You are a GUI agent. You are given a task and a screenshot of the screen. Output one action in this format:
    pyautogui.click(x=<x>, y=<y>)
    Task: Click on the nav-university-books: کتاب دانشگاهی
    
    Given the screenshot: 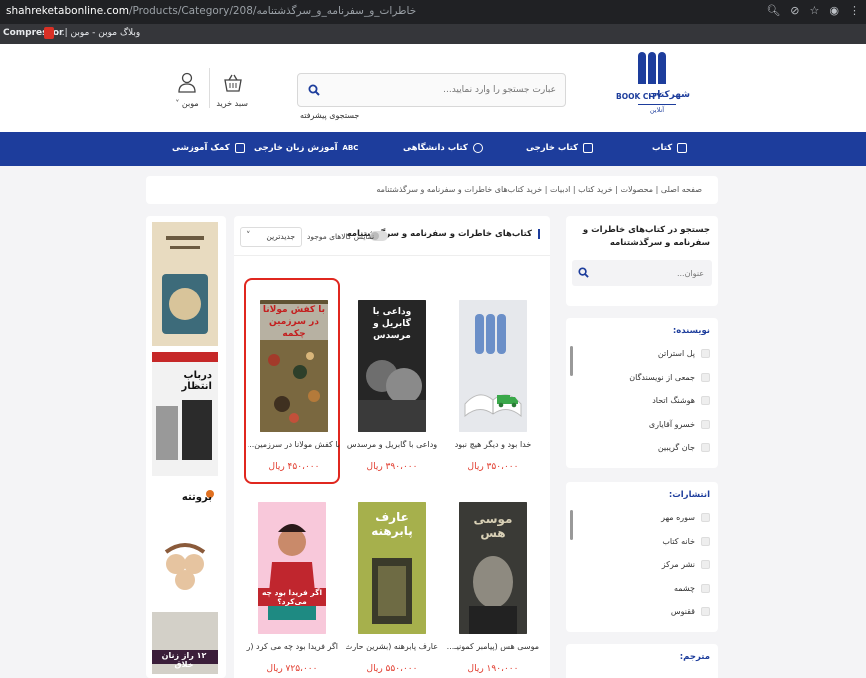 What is the action you would take?
    pyautogui.click(x=443, y=148)
    